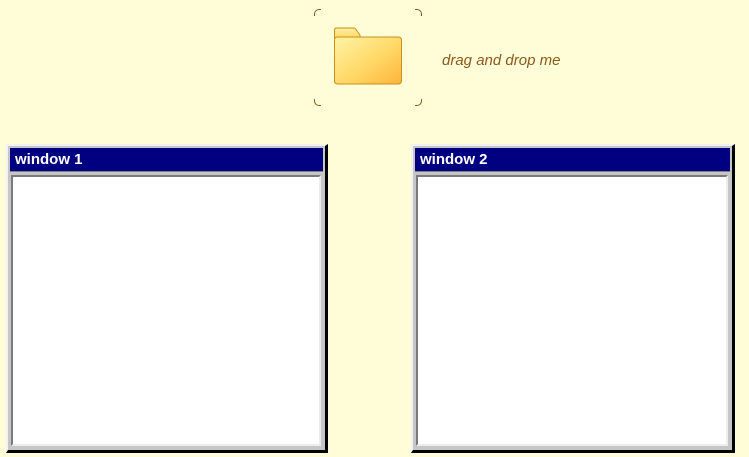 The width and height of the screenshot is (749, 457). I want to click on folder-icon, so click(368, 56).